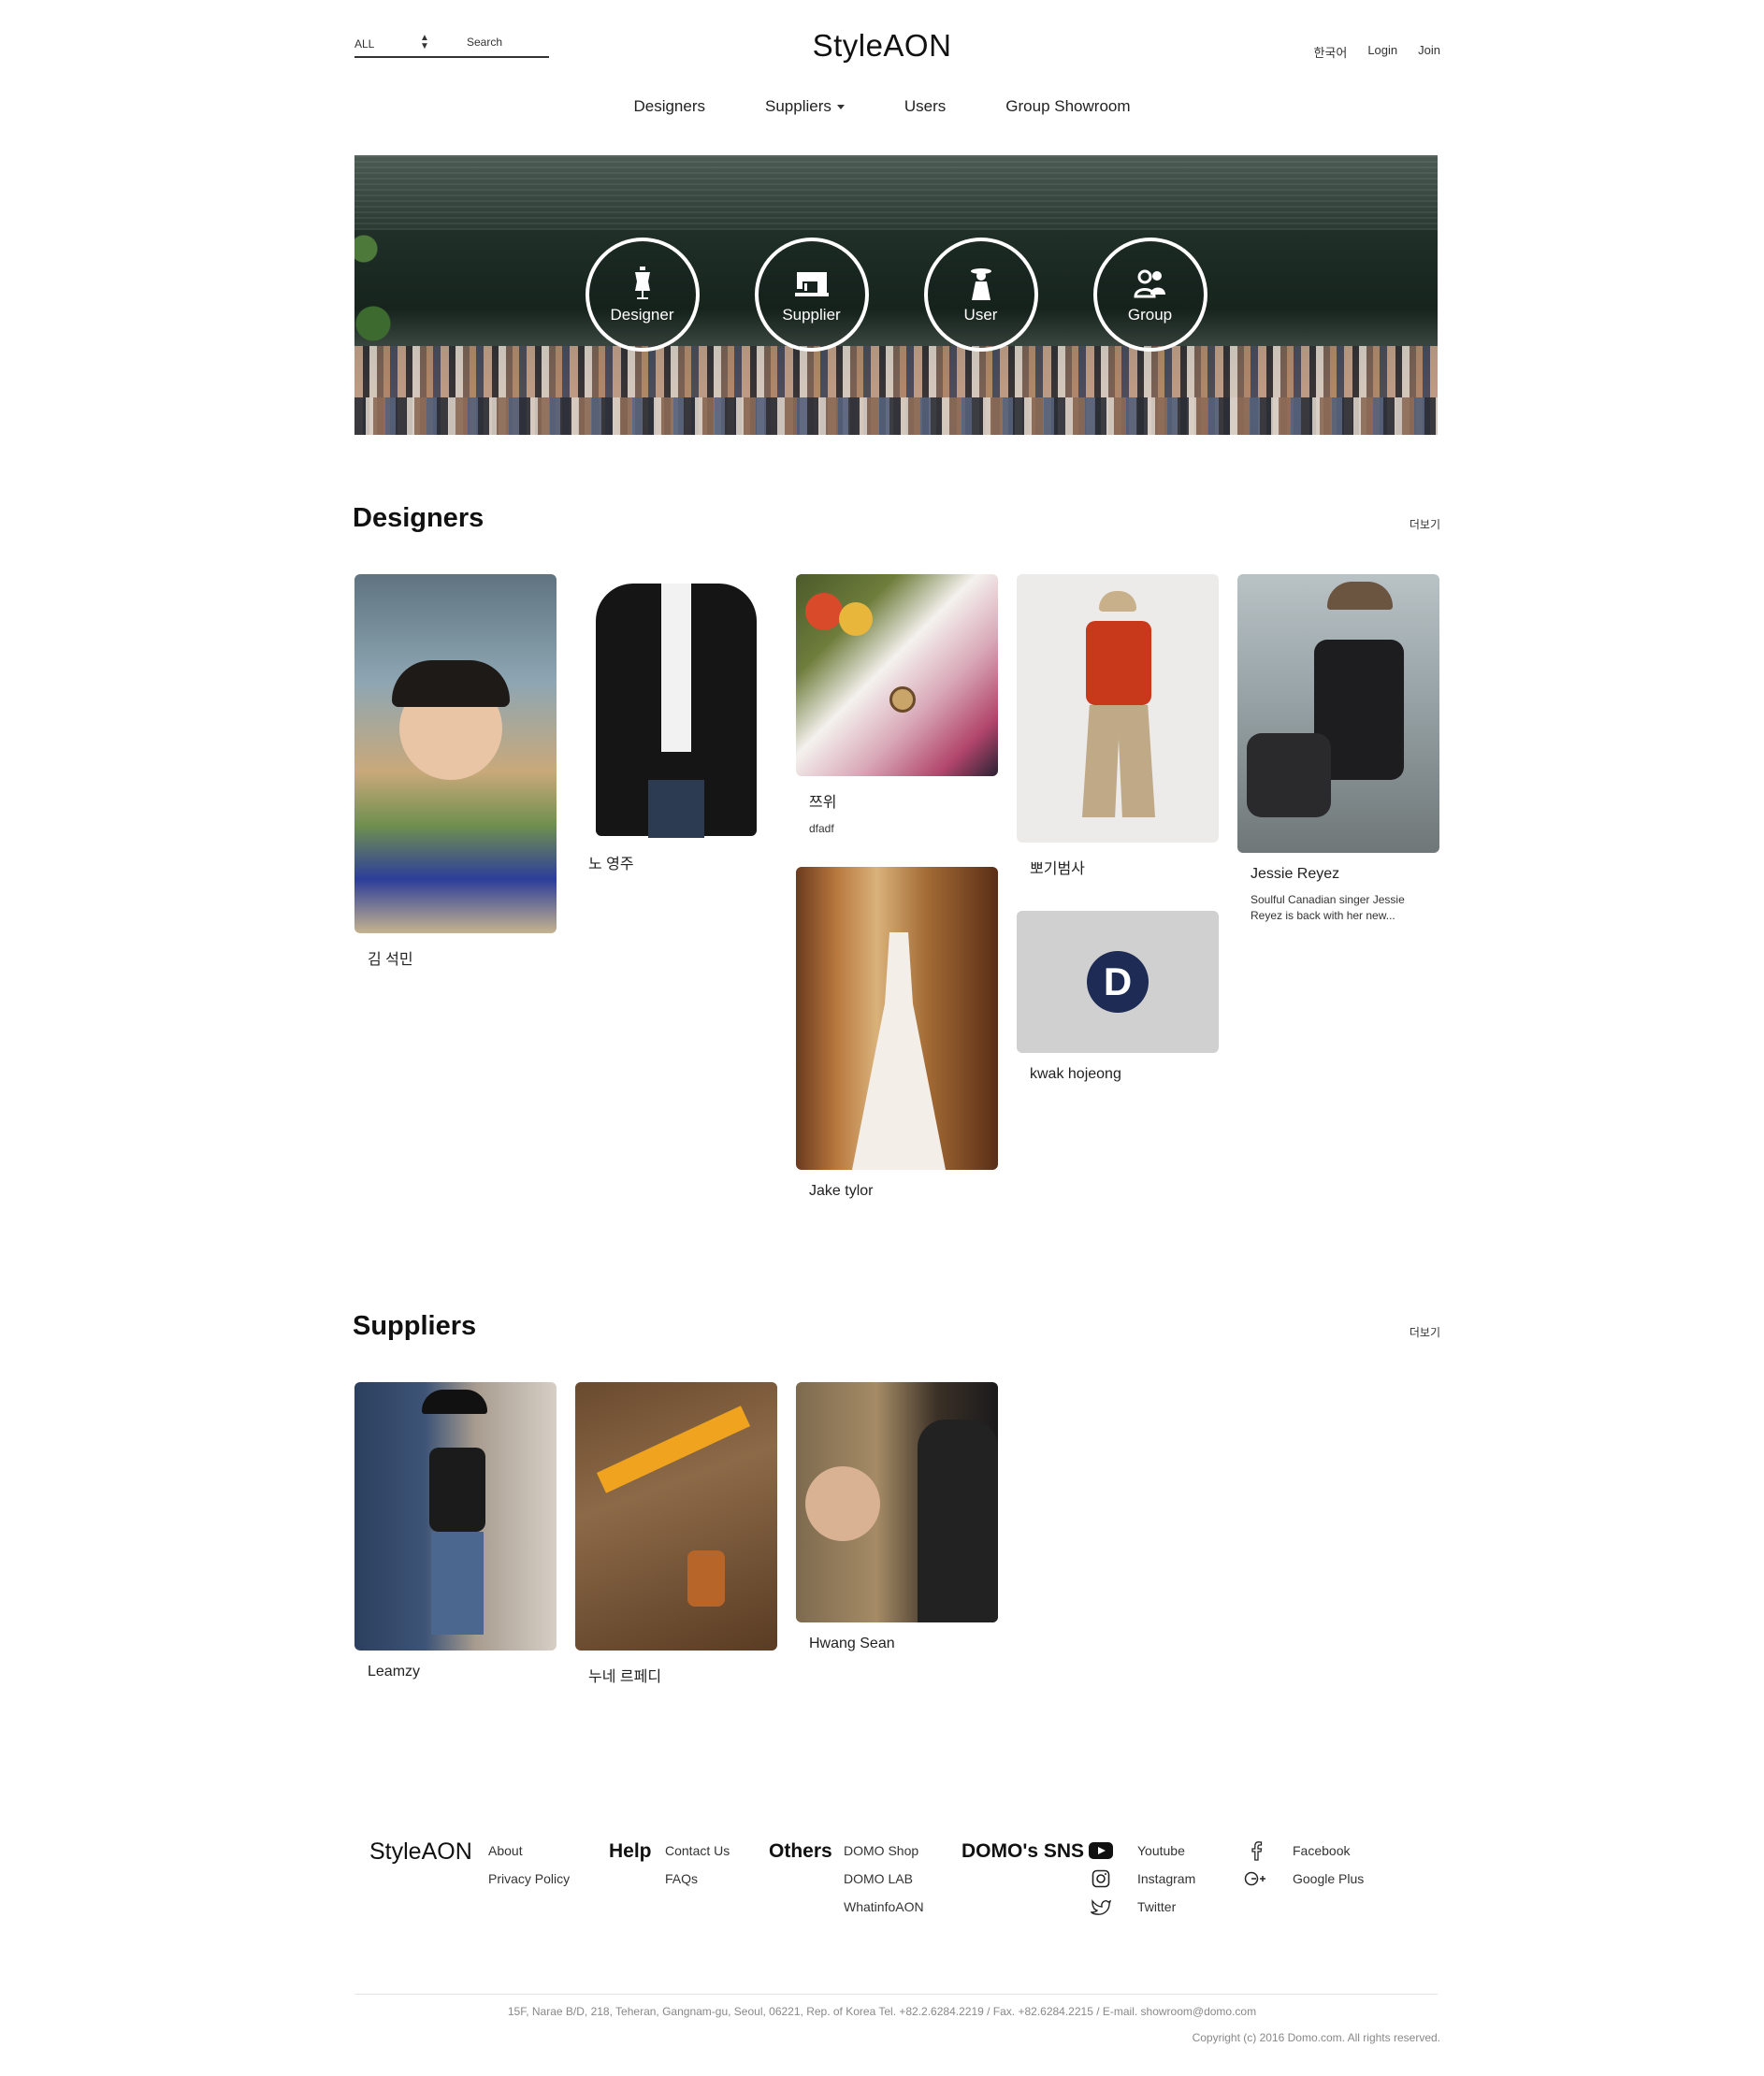 The width and height of the screenshot is (1764, 2076). Describe the element at coordinates (1023, 1851) in the screenshot. I see `footer-sns-title: DOMO's SNS` at that location.